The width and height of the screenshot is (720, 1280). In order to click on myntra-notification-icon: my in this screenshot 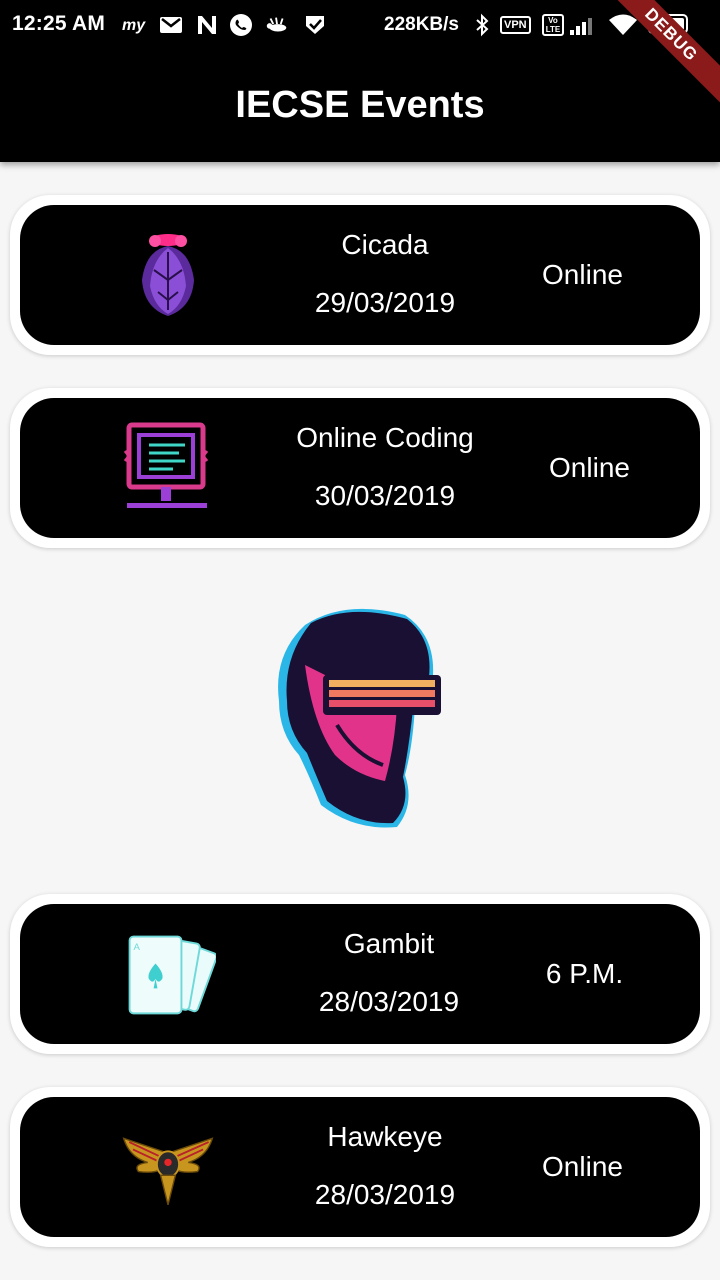, I will do `click(135, 25)`.